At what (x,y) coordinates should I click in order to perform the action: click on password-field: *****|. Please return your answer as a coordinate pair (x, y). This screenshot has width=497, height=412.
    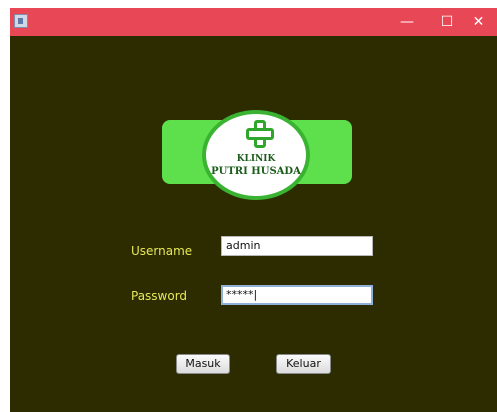
    Looking at the image, I should click on (297, 295).